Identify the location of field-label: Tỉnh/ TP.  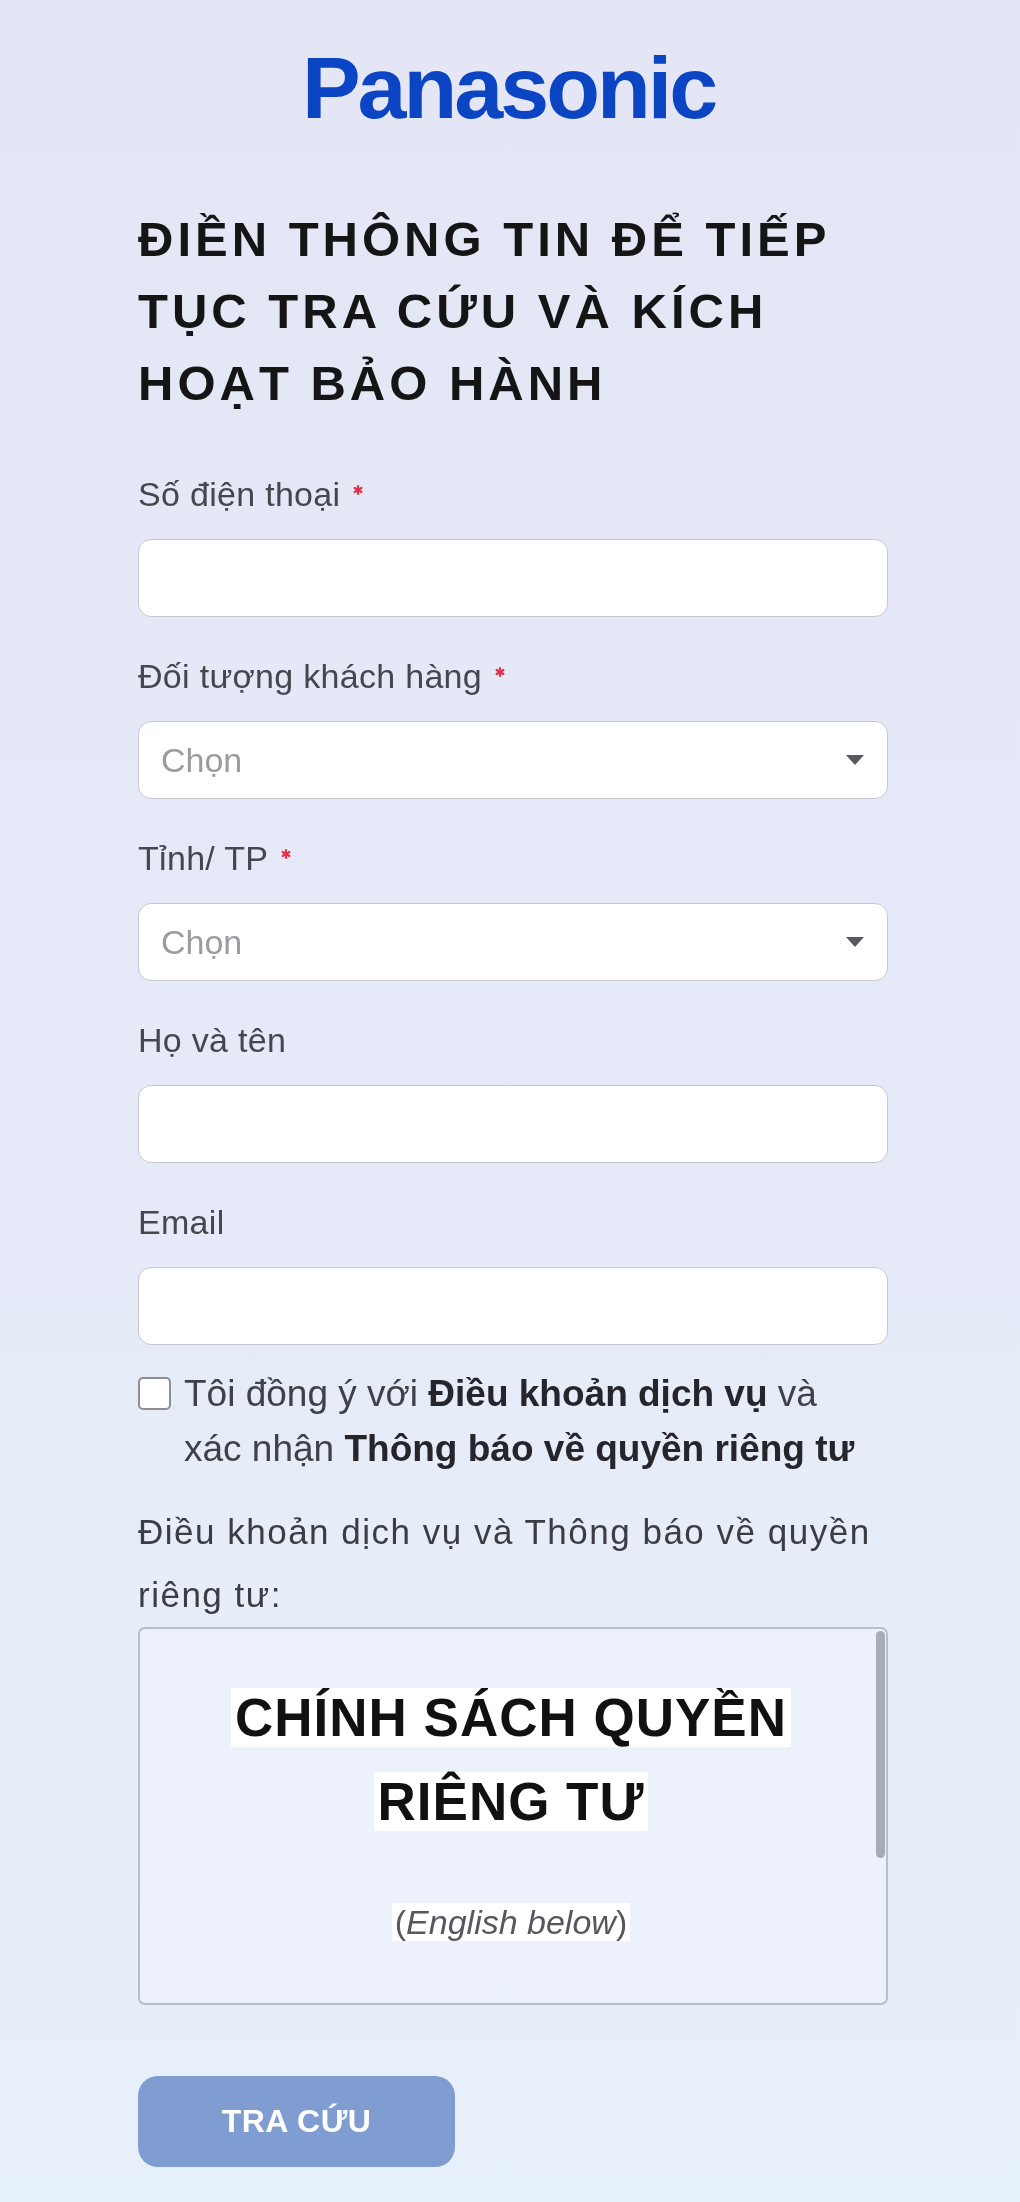
(203, 858).